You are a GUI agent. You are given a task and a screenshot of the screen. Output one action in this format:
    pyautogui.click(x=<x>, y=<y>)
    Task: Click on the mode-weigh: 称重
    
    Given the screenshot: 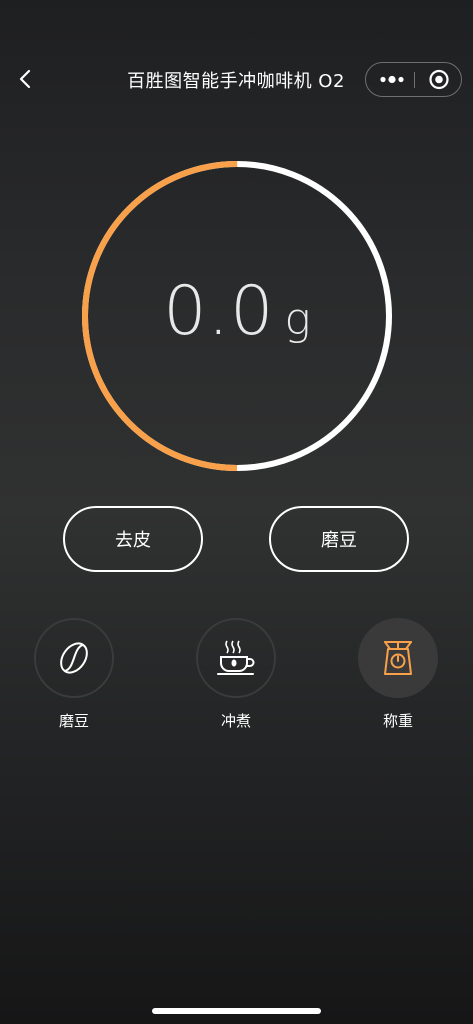 What is the action you would take?
    pyautogui.click(x=398, y=674)
    